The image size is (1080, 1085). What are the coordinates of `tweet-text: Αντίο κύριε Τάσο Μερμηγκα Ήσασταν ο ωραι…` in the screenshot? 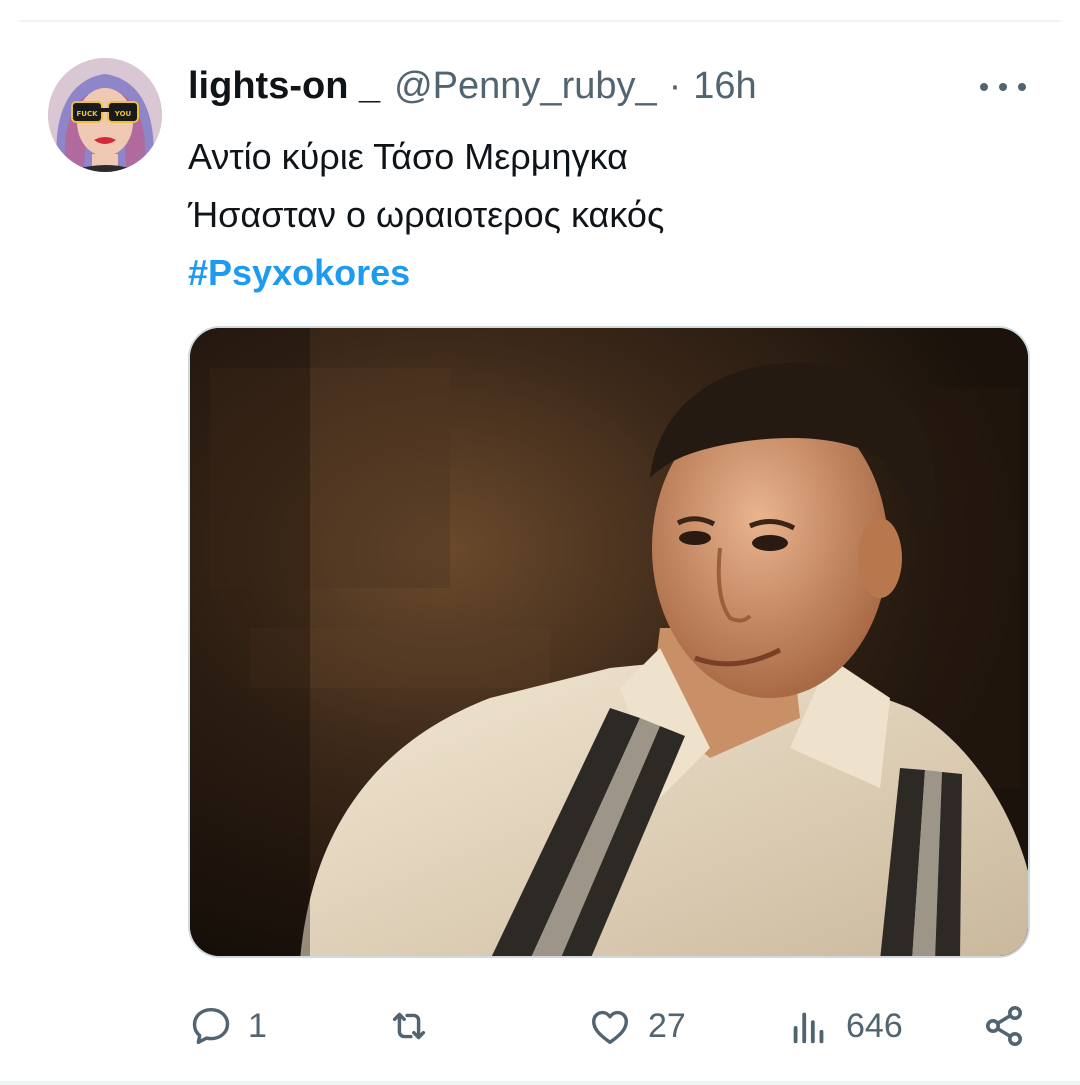 It's located at (603, 215).